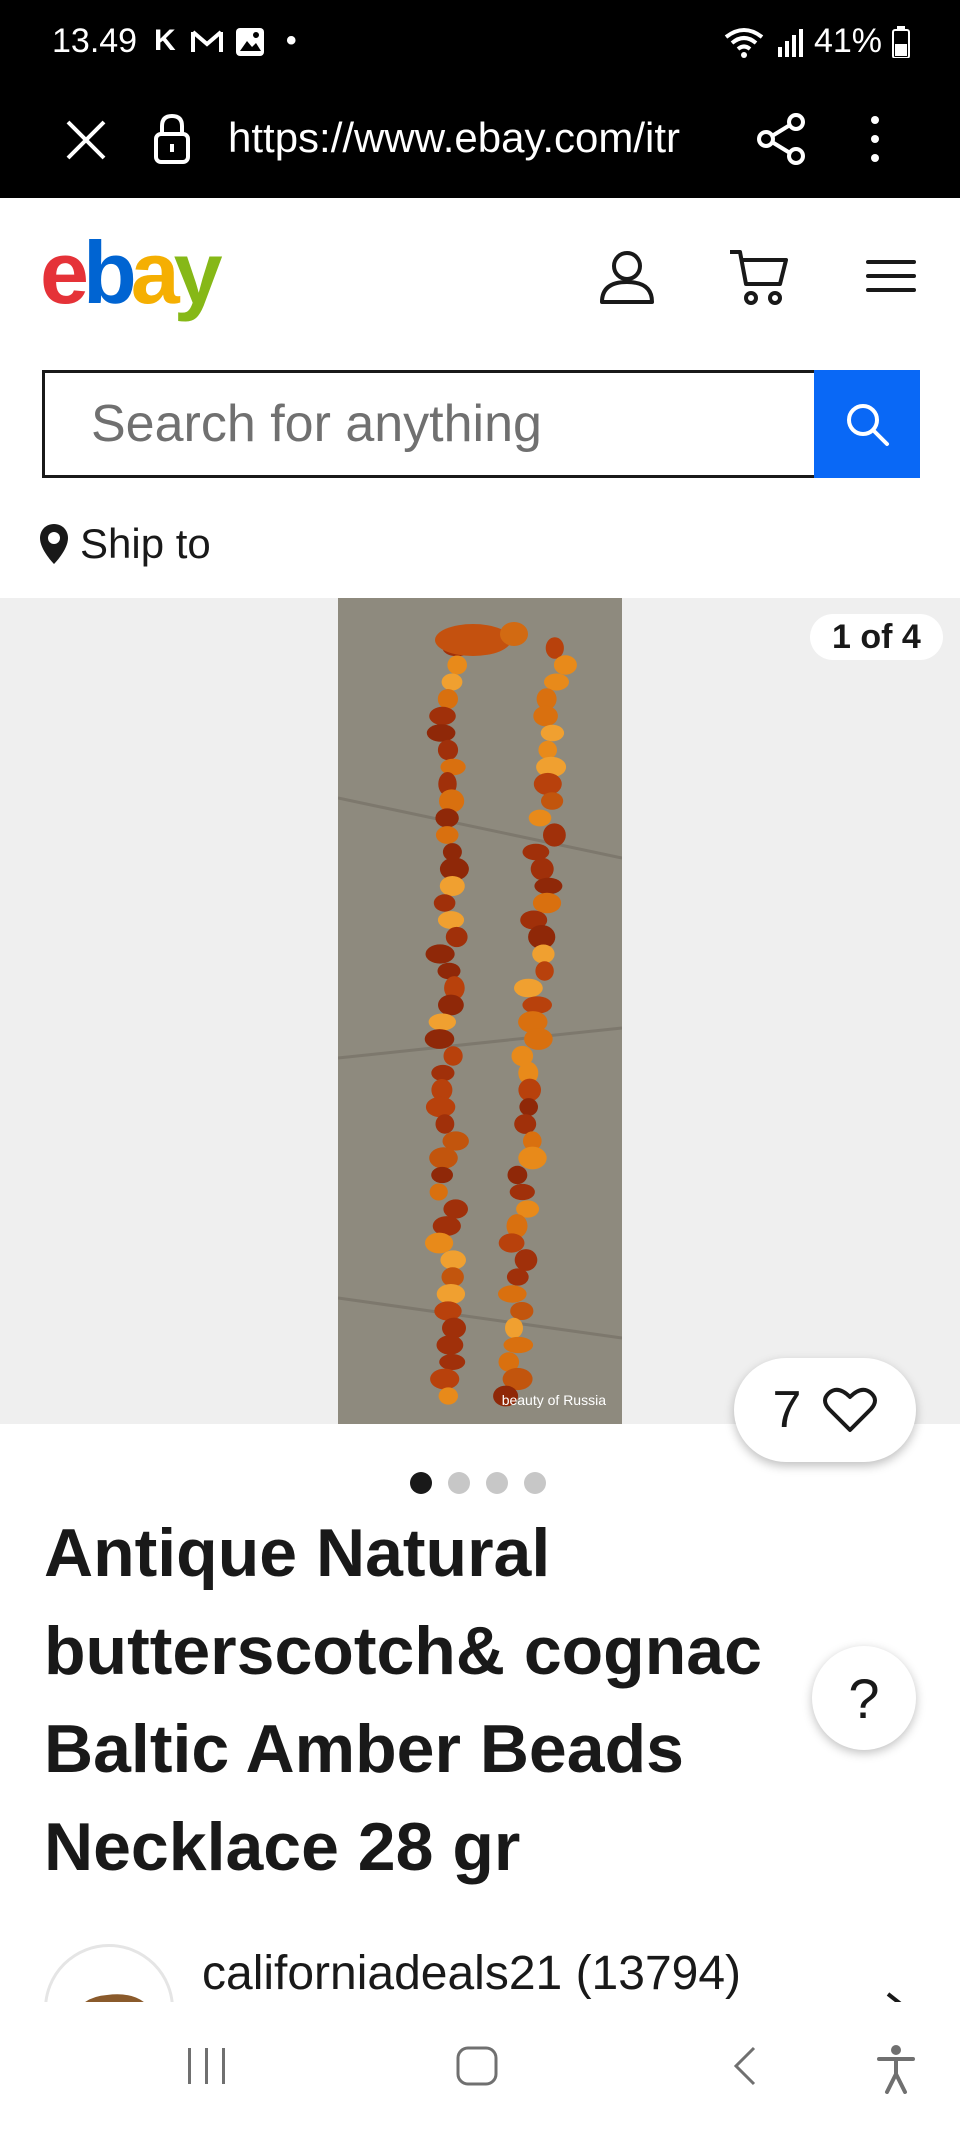 The width and height of the screenshot is (960, 2133). I want to click on search-input, so click(428, 424).